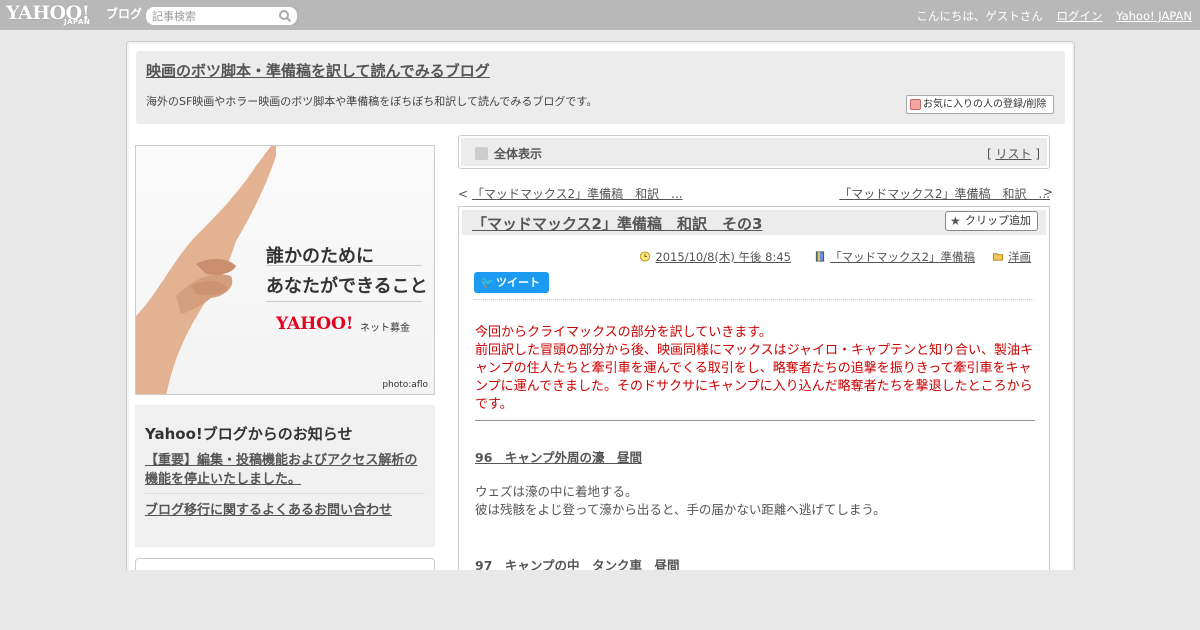  I want to click on notice-title: Yahoo!ブログからのお知らせ, so click(249, 434).